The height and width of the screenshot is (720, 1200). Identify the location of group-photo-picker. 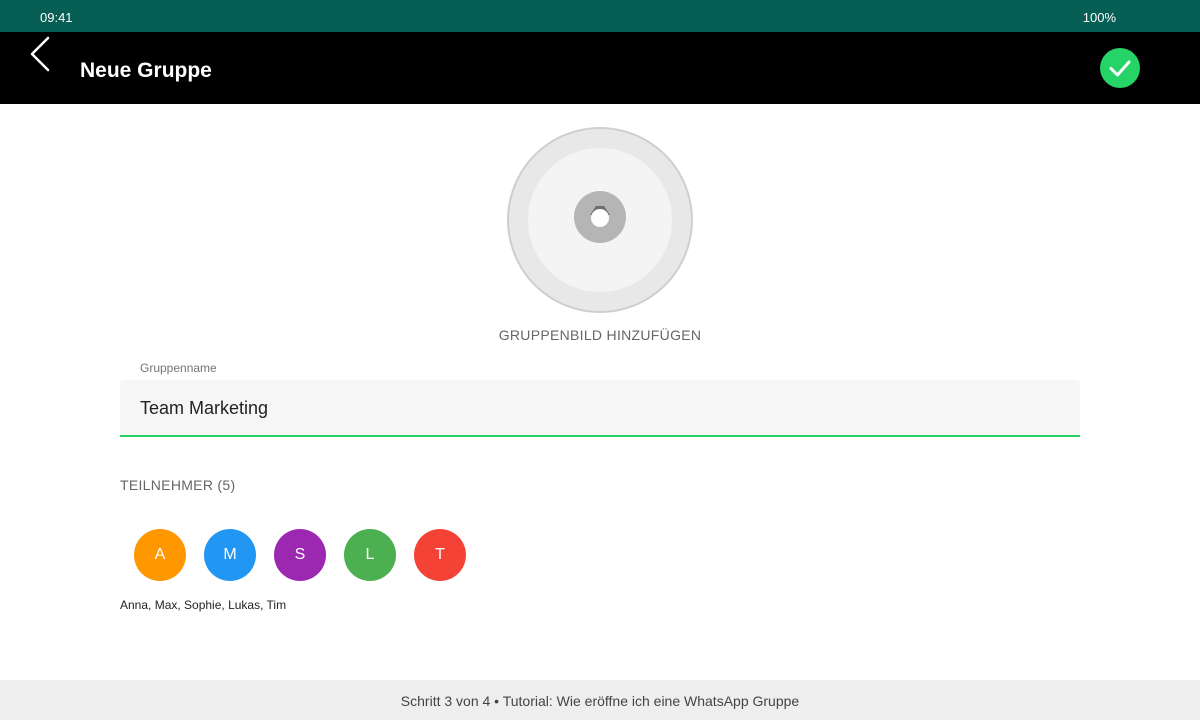
(600, 220).